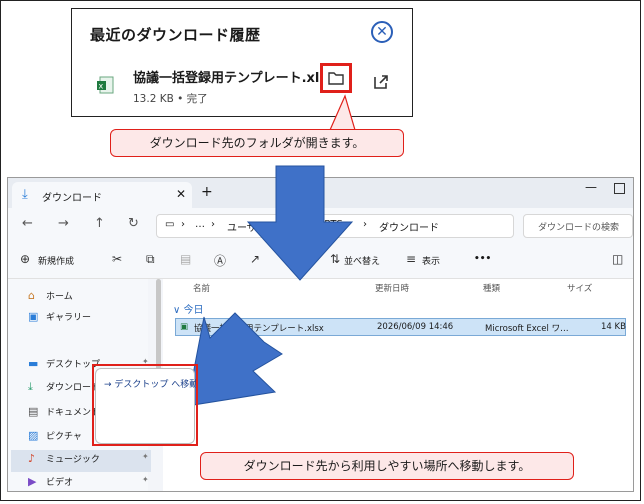 This screenshot has width=644, height=504. Describe the element at coordinates (145, 405) in the screenshot. I see `move-highlight-box` at that location.